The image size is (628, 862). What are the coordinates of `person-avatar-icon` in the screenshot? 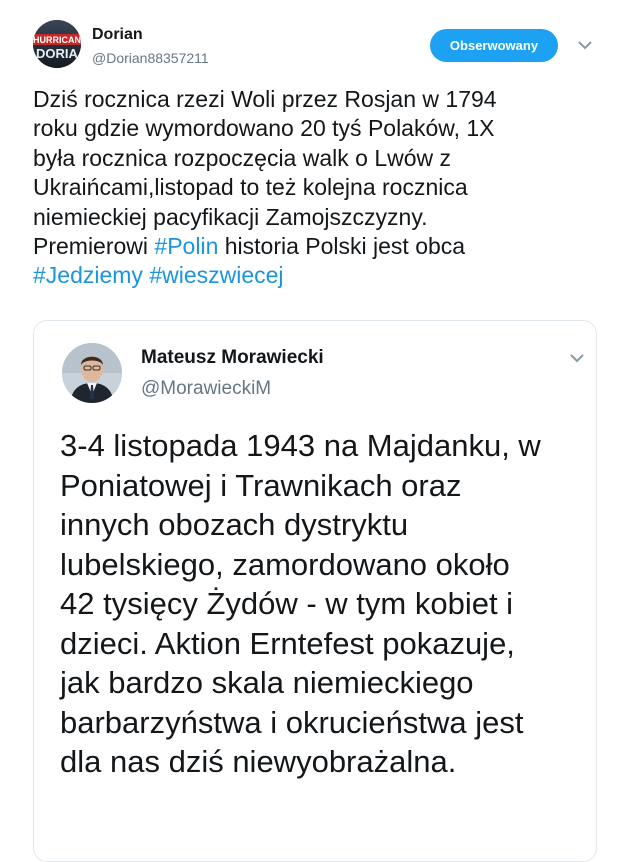 It's located at (92, 373).